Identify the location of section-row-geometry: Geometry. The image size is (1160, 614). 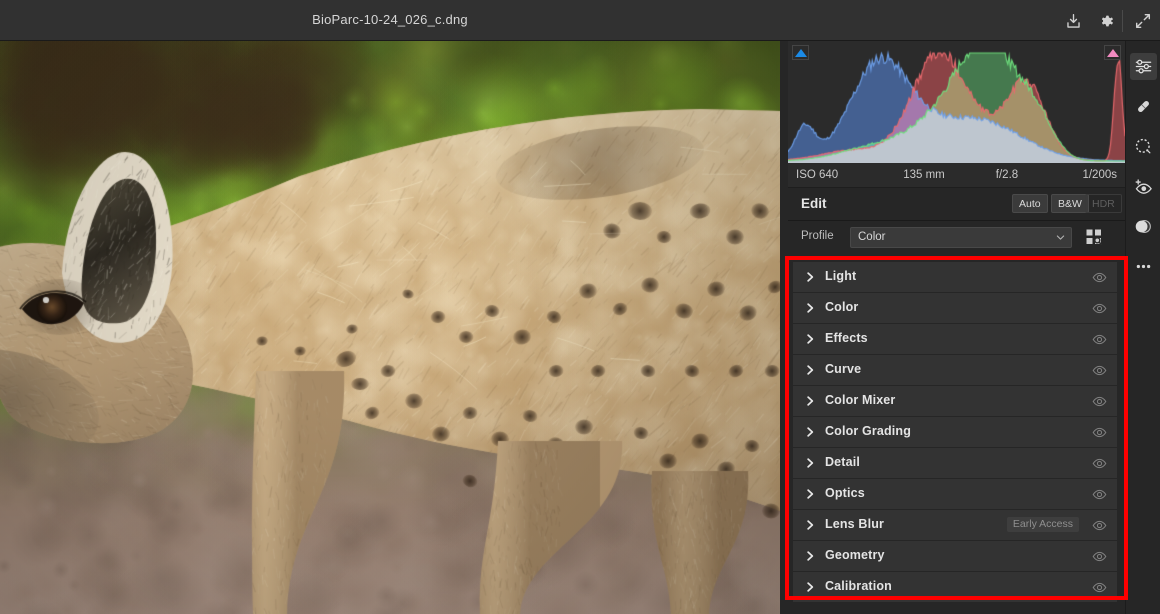
(955, 556).